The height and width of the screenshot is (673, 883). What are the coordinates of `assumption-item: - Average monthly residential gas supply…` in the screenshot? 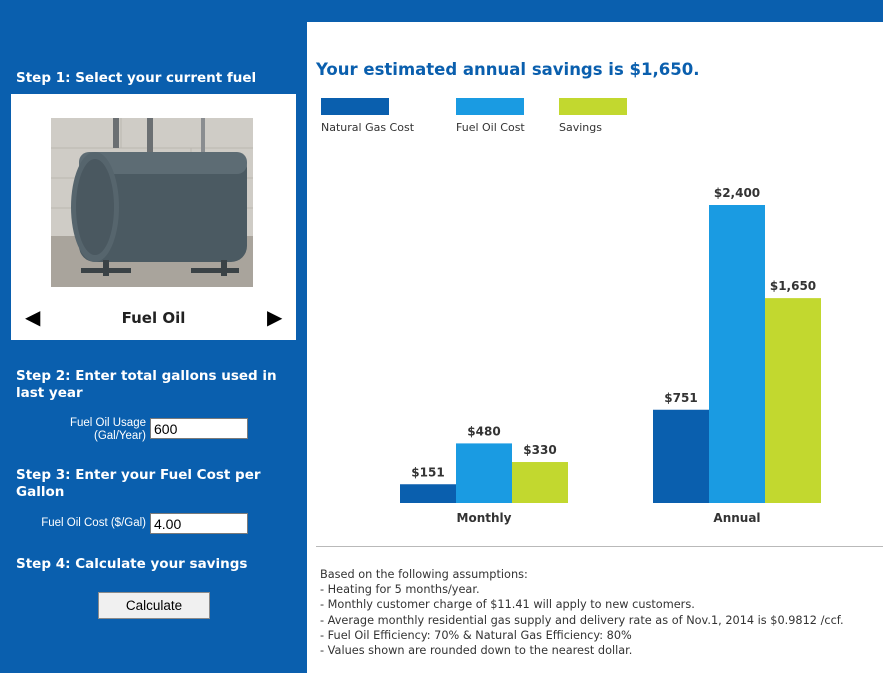 It's located at (582, 620).